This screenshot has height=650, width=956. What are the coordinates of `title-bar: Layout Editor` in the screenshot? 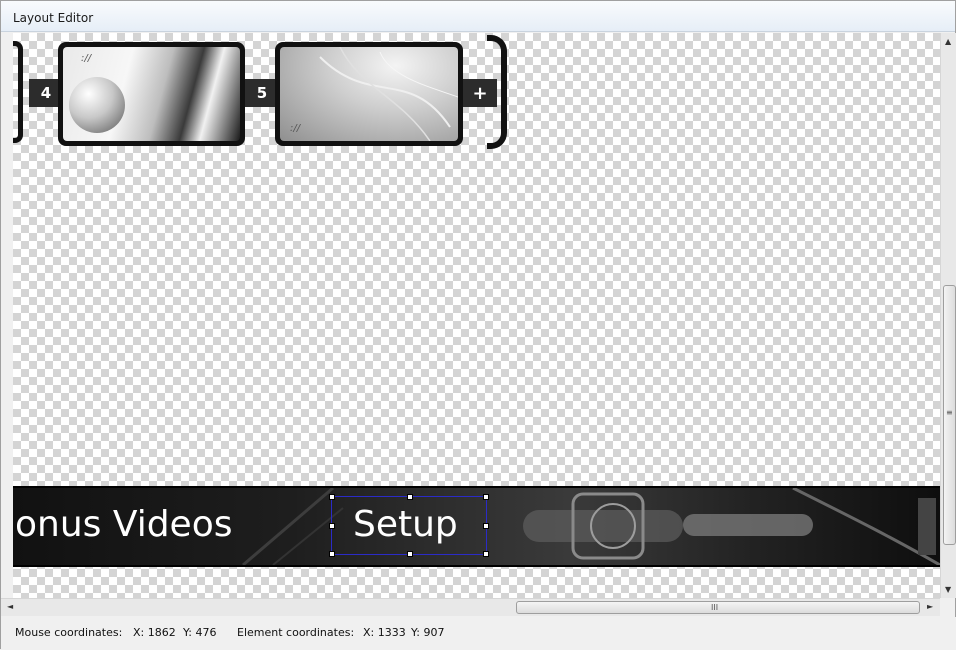 It's located at (478, 16).